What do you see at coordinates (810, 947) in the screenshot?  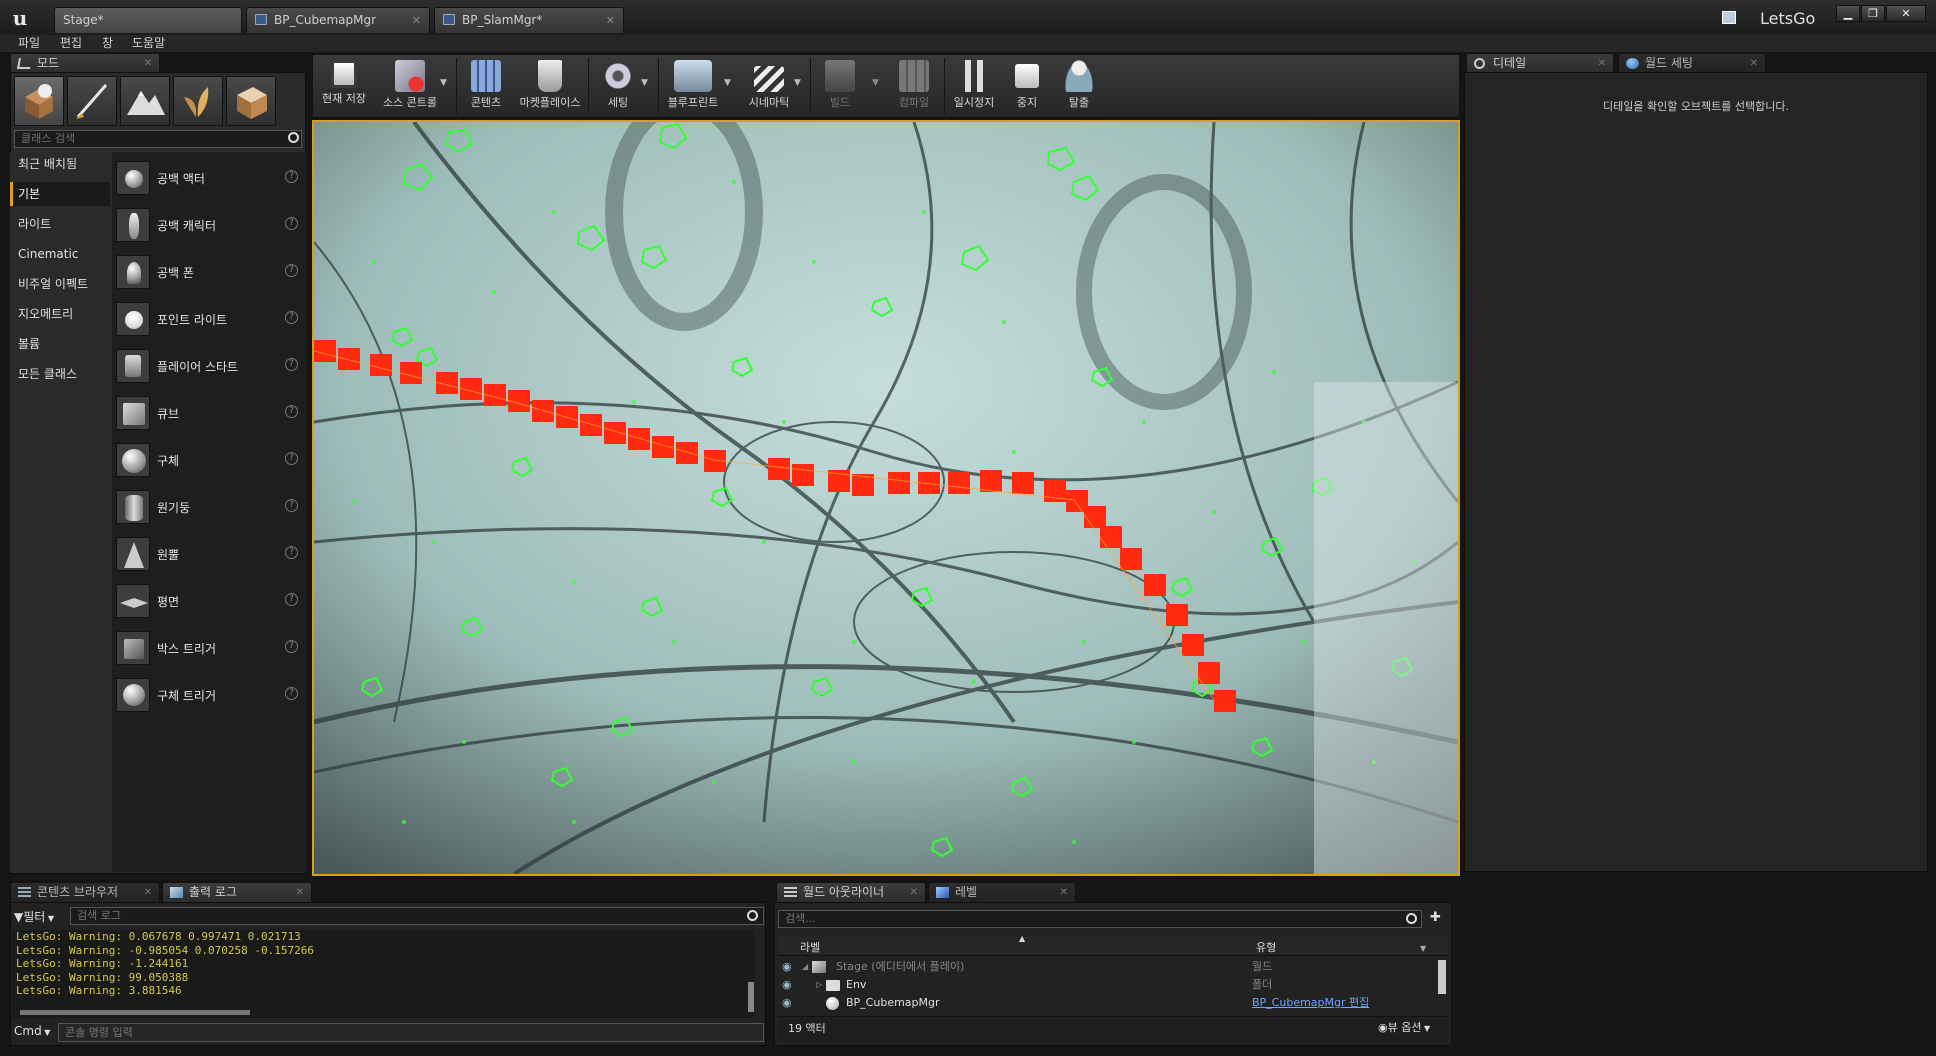 I see `column-label: 라벨` at bounding box center [810, 947].